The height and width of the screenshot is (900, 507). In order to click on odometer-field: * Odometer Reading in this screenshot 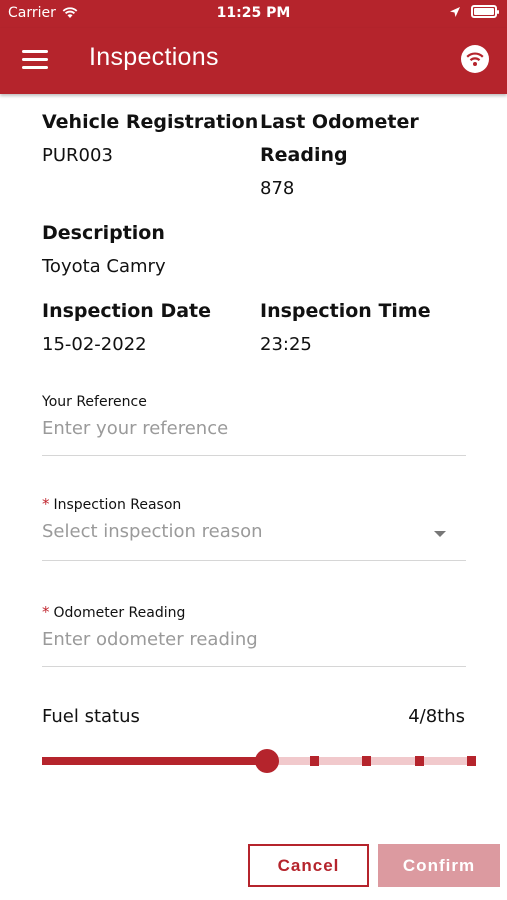, I will do `click(254, 635)`.